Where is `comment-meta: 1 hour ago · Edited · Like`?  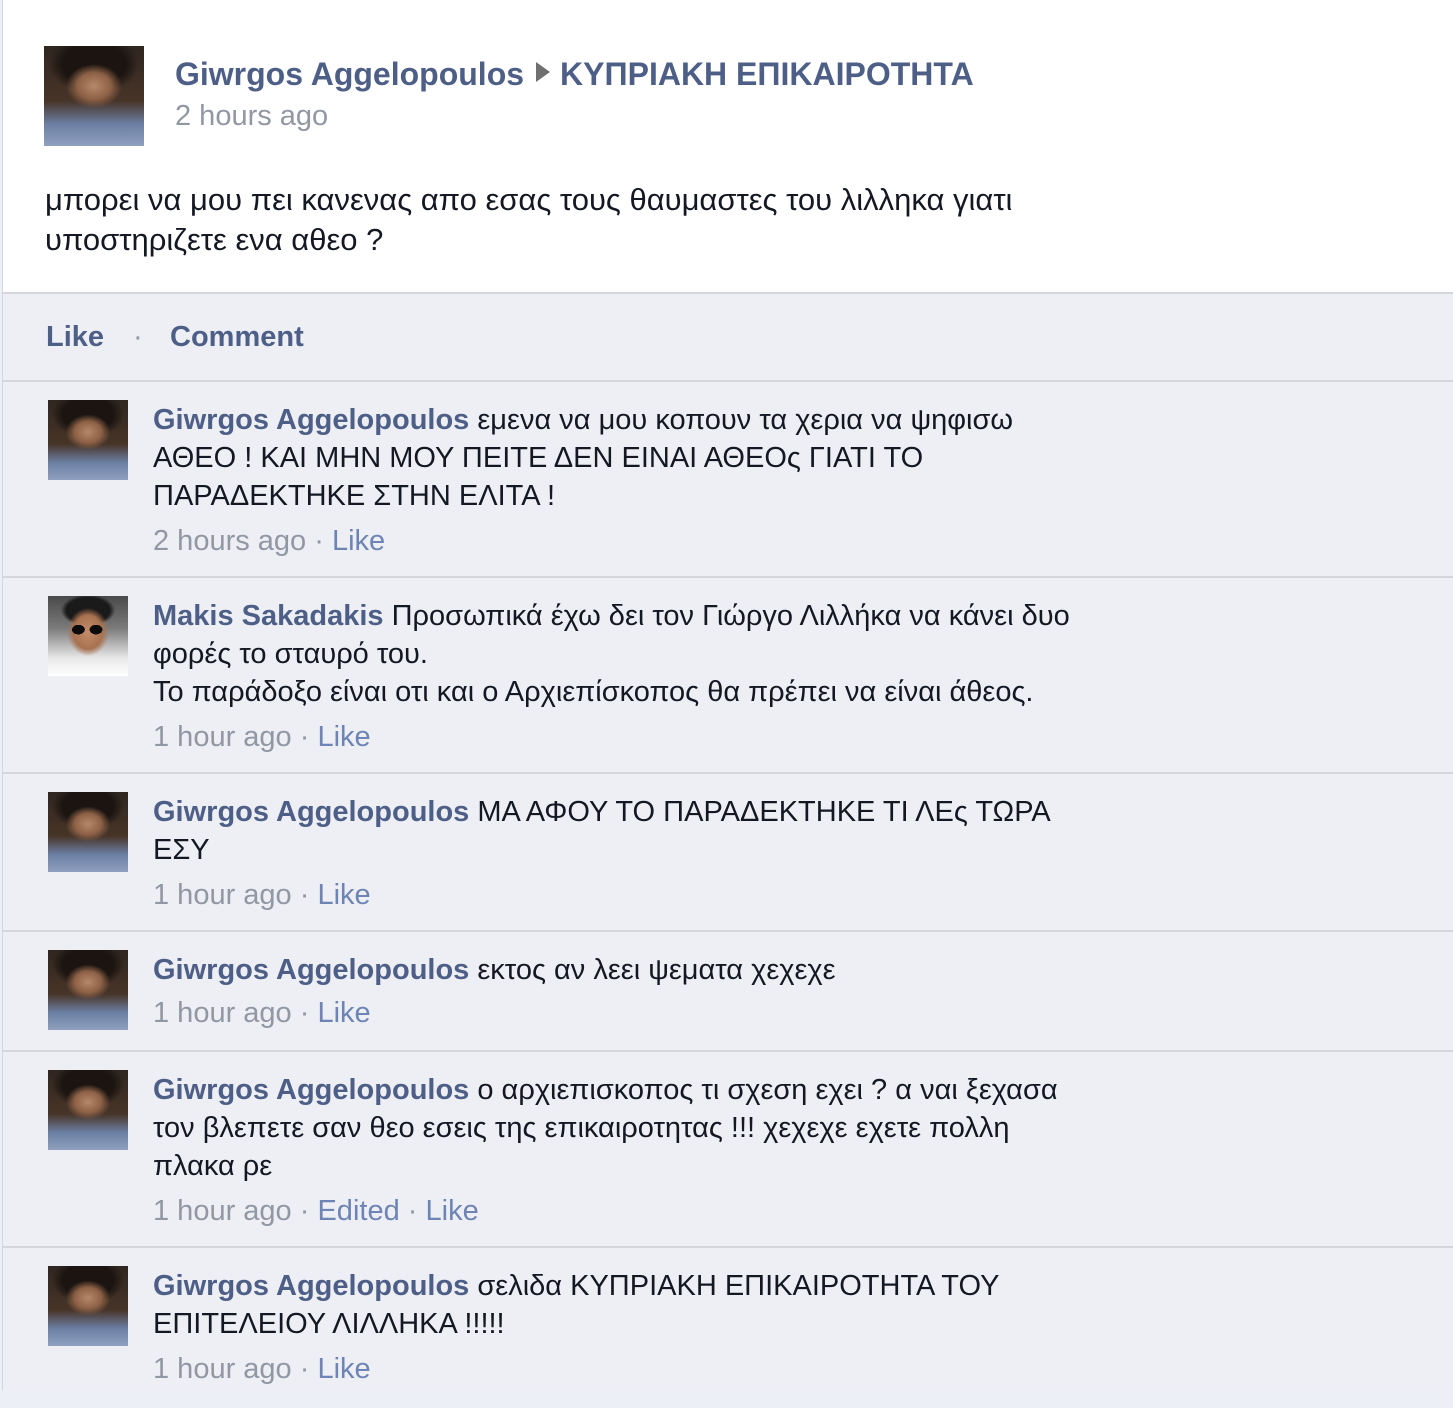
comment-meta: 1 hour ago · Edited · Like is located at coordinates (316, 1211).